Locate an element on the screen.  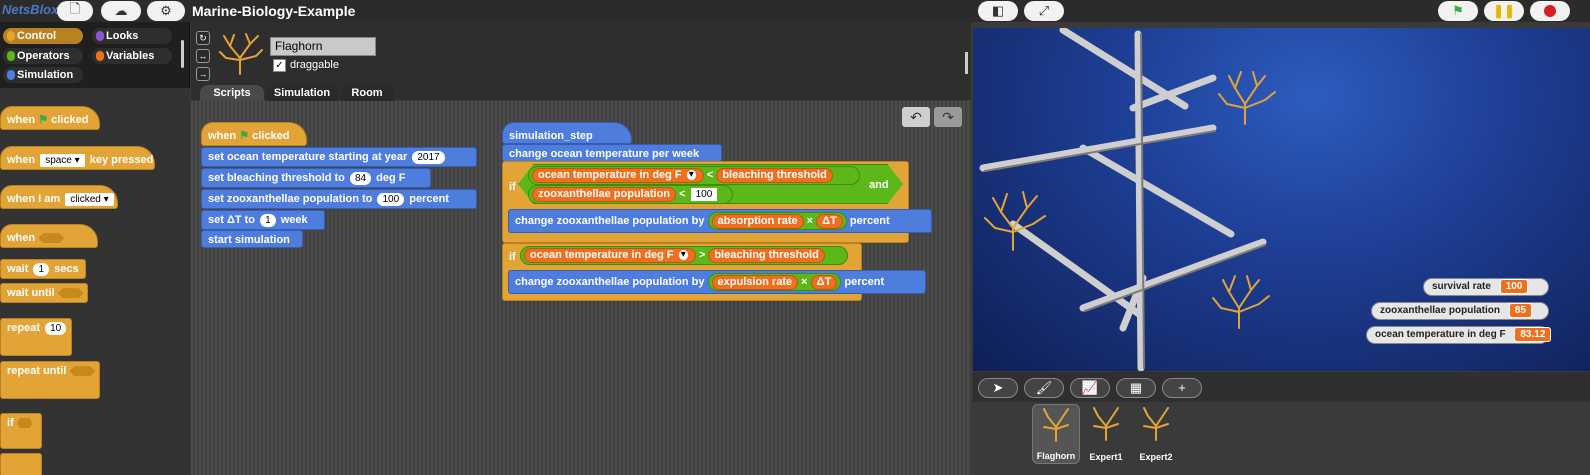
rotate-any-button: ↻ is located at coordinates (203, 38).